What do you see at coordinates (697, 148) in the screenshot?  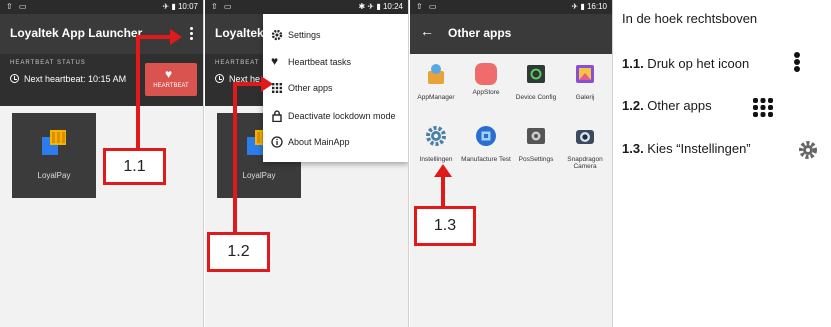 I see `step-text: Kies “Instellingen”` at bounding box center [697, 148].